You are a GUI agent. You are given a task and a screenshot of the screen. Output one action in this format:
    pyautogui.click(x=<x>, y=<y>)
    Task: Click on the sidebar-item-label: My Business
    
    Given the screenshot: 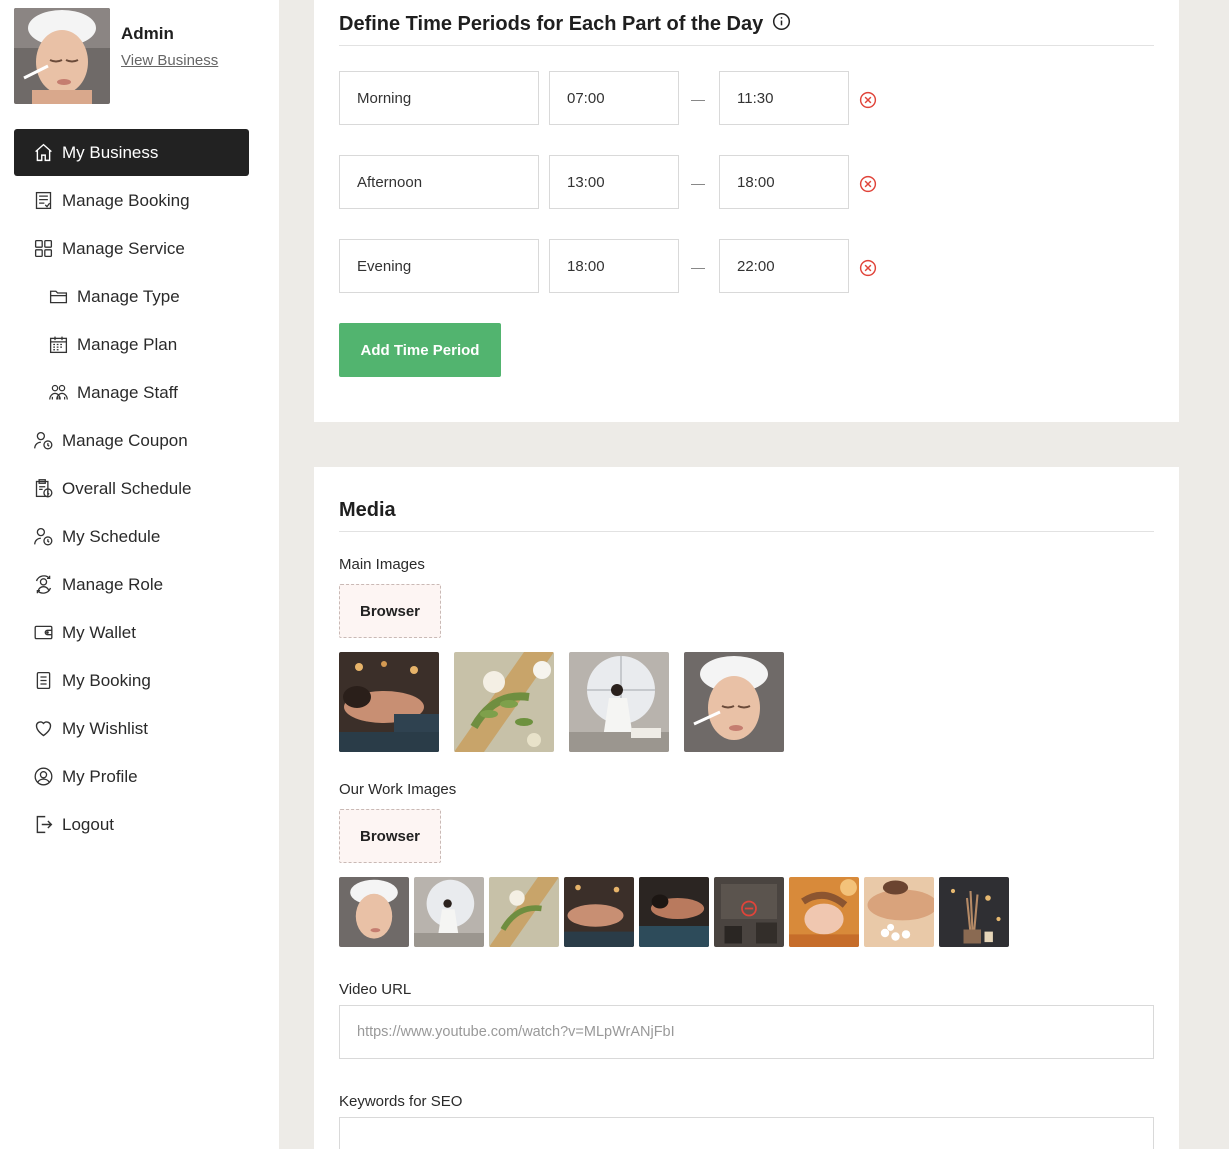 What is the action you would take?
    pyautogui.click(x=110, y=152)
    